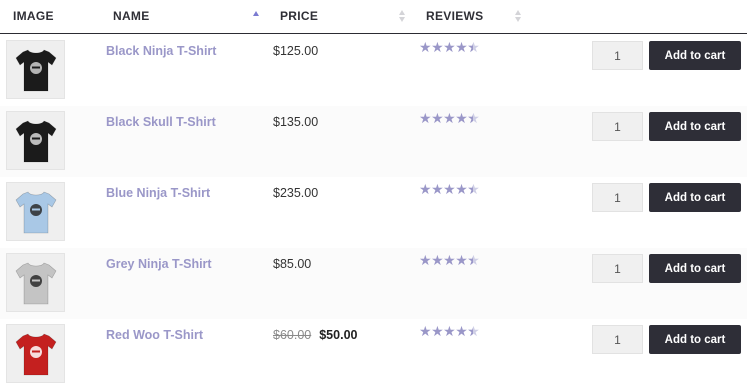  Describe the element at coordinates (296, 193) in the screenshot. I see `product-price: $235.00` at that location.